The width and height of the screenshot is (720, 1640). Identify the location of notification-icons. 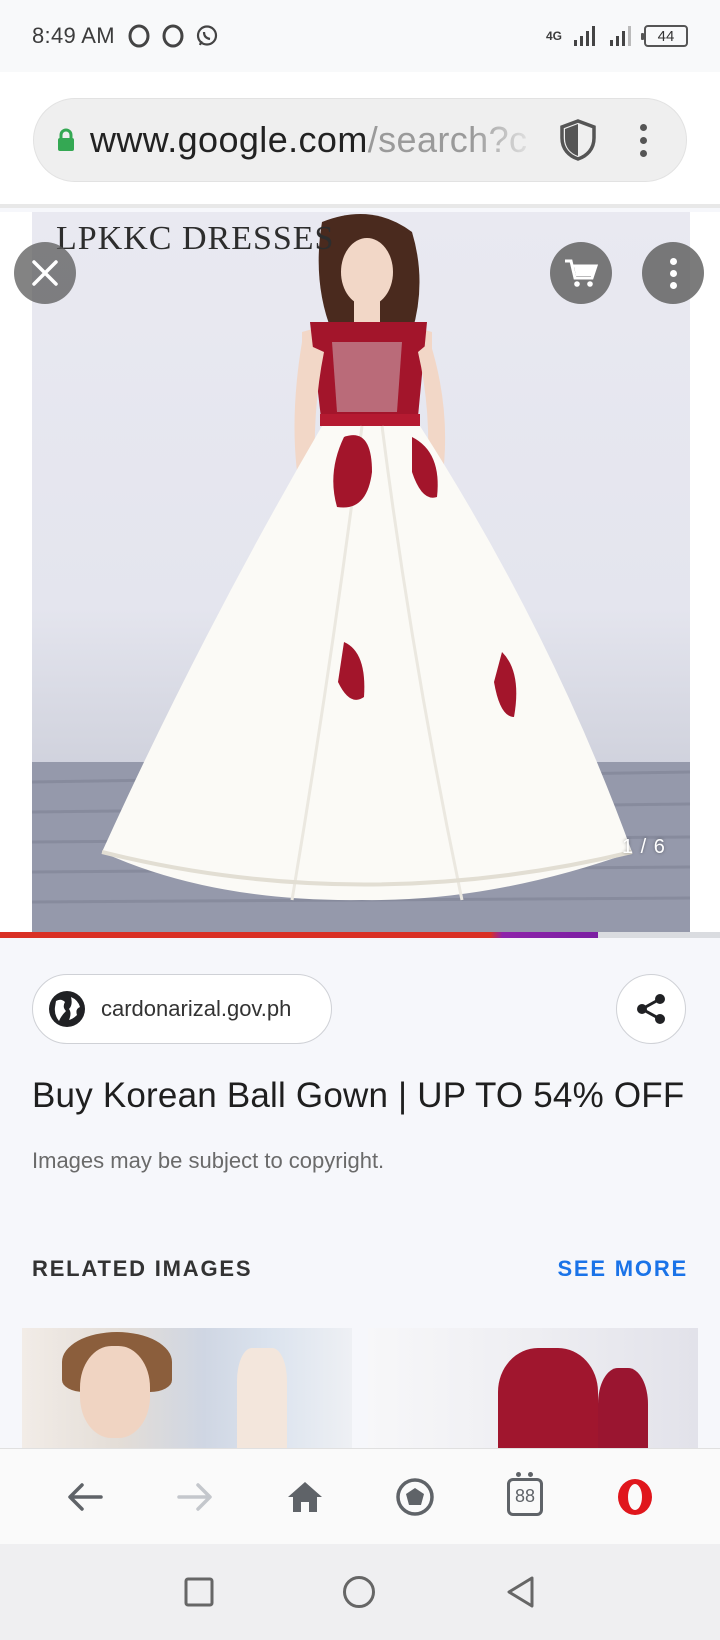
(173, 36).